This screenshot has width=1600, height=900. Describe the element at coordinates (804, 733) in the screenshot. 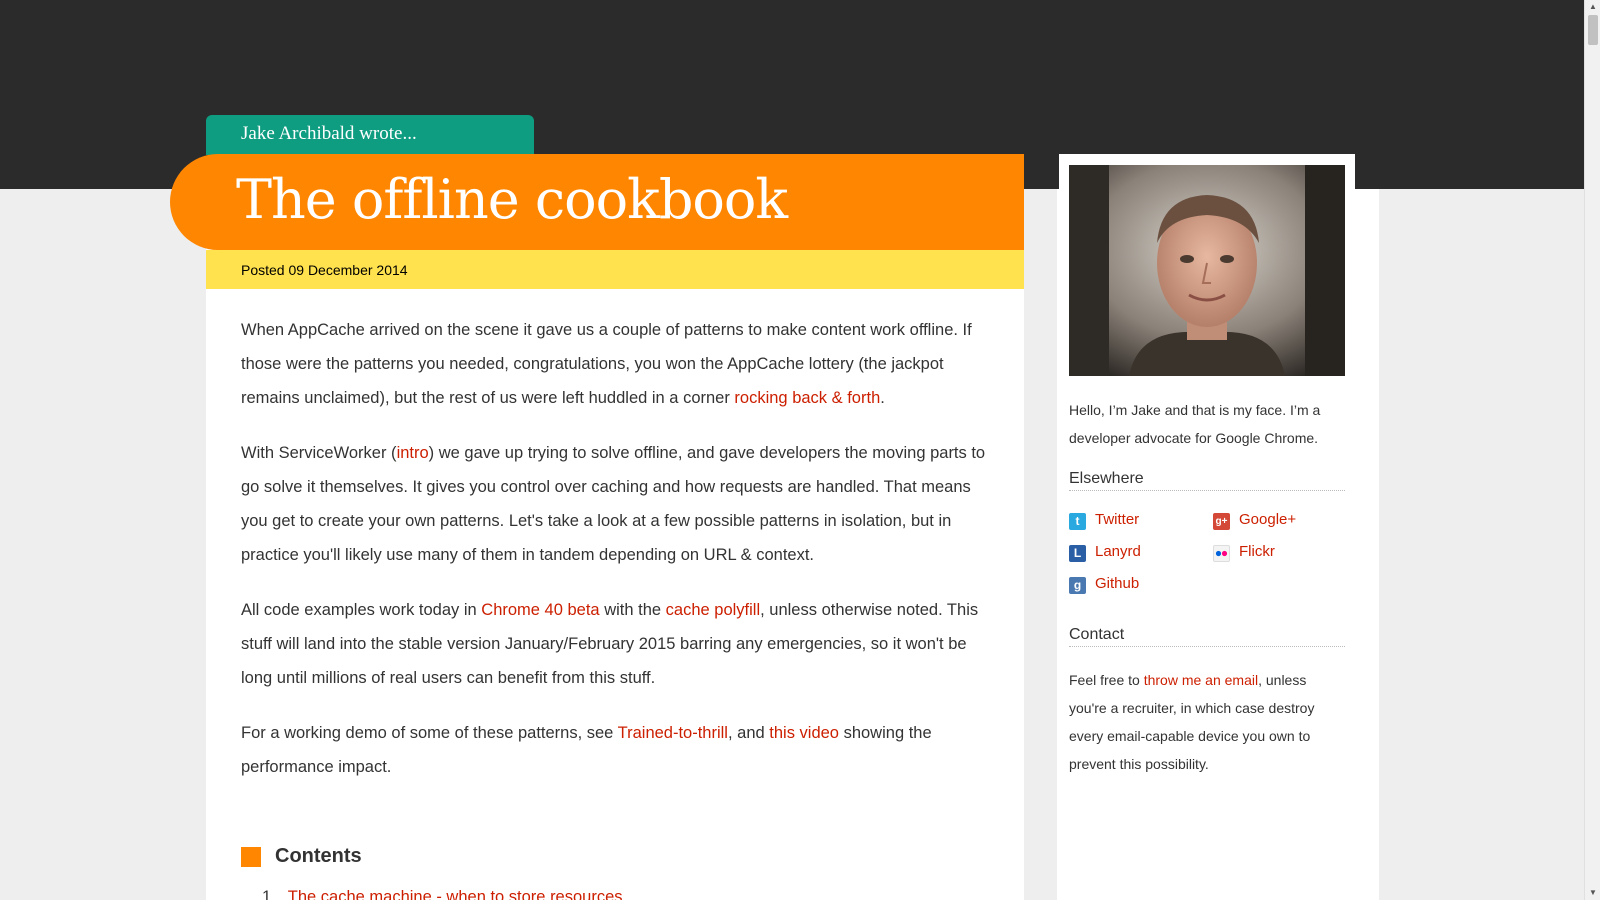

I see `video-link: this video` at that location.